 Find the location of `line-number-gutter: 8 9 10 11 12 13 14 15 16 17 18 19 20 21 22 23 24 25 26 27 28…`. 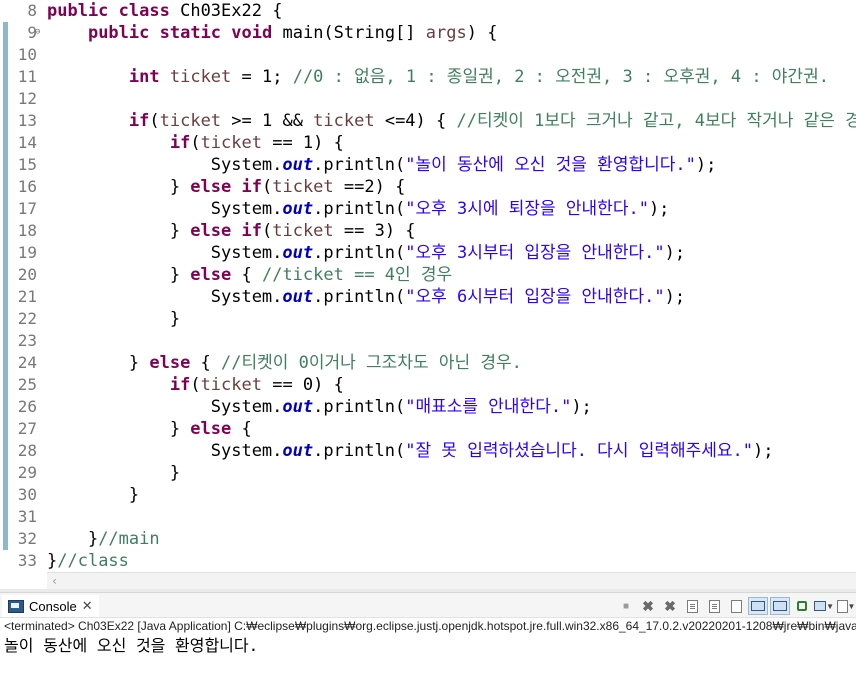

line-number-gutter: 8 9 10 11 12 13 14 15 16 17 18 19 20 21 22 23 24 25 26 27 28… is located at coordinates (26, 286).